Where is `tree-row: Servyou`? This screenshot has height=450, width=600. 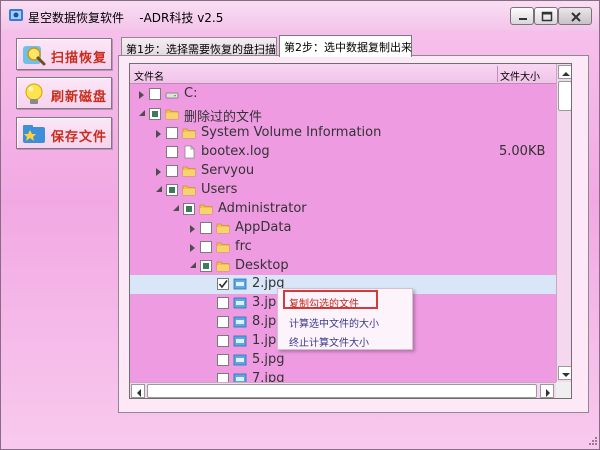 tree-row: Servyou is located at coordinates (343, 171).